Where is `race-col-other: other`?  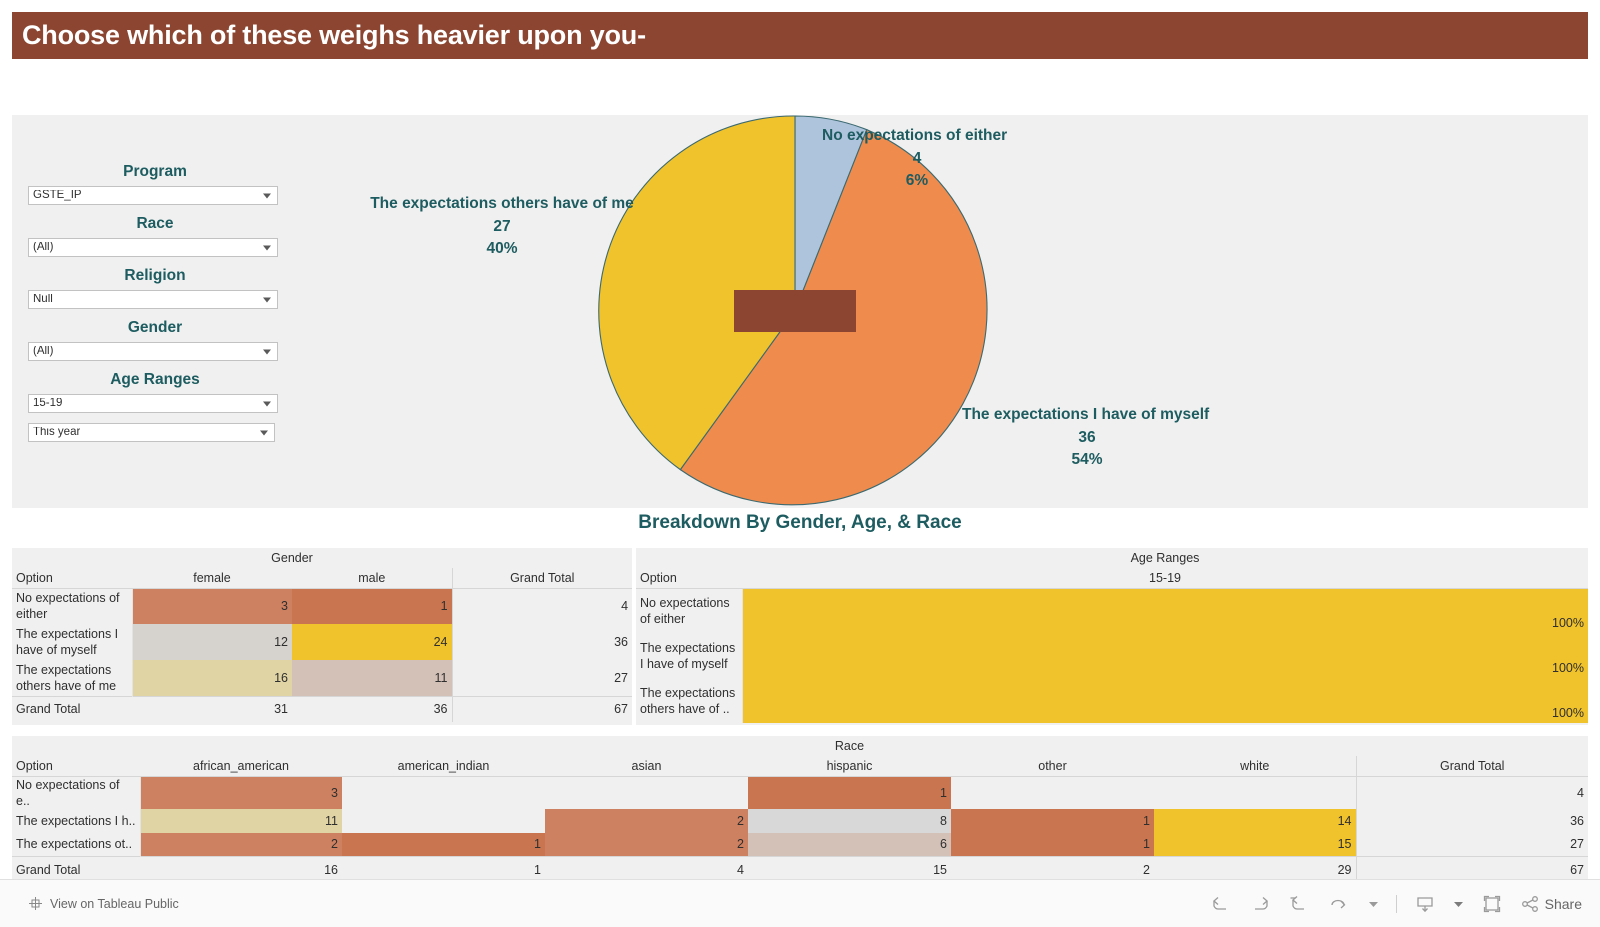
race-col-other: other is located at coordinates (1052, 766).